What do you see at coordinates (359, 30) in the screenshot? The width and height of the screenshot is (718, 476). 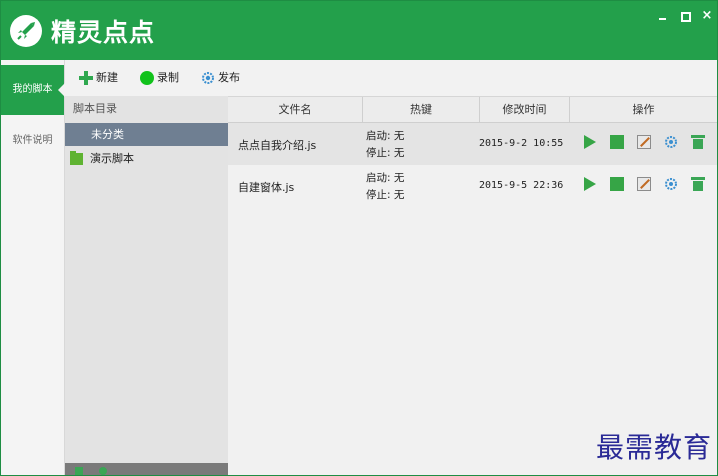 I see `title-bar: 精灵点点 ×` at bounding box center [359, 30].